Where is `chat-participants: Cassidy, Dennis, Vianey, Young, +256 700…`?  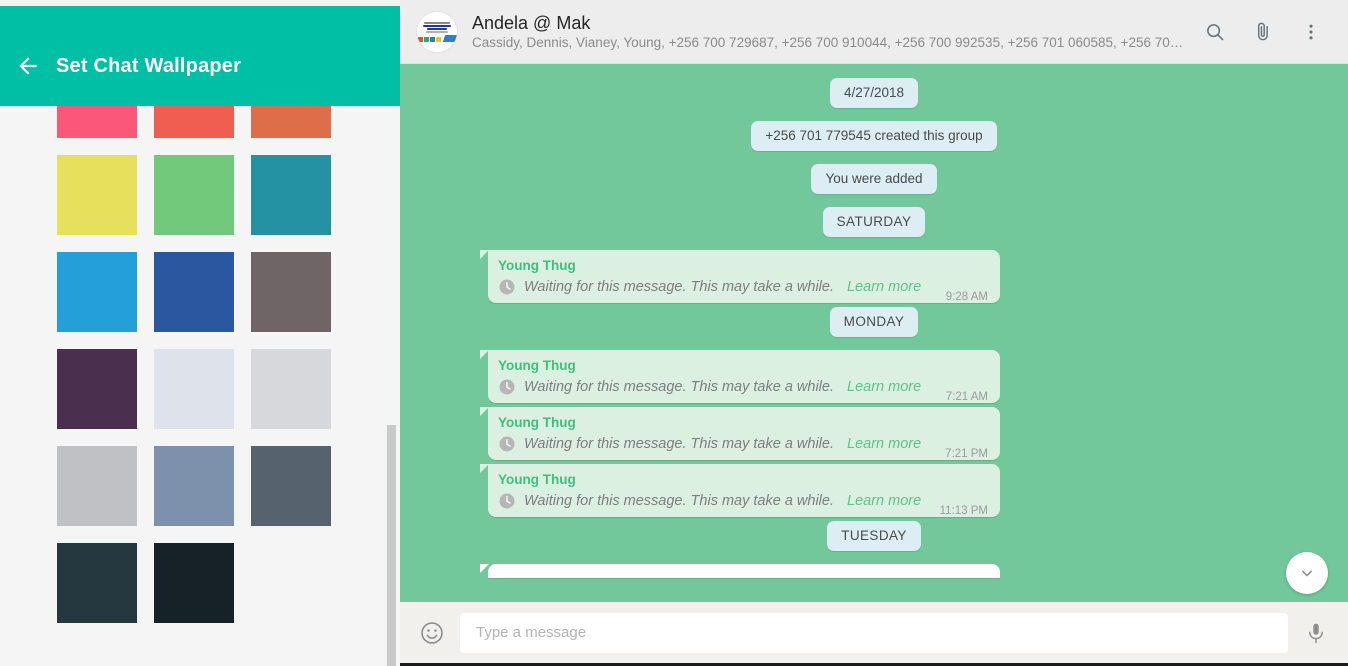 chat-participants: Cassidy, Dennis, Vianey, Young, +256 700… is located at coordinates (828, 42).